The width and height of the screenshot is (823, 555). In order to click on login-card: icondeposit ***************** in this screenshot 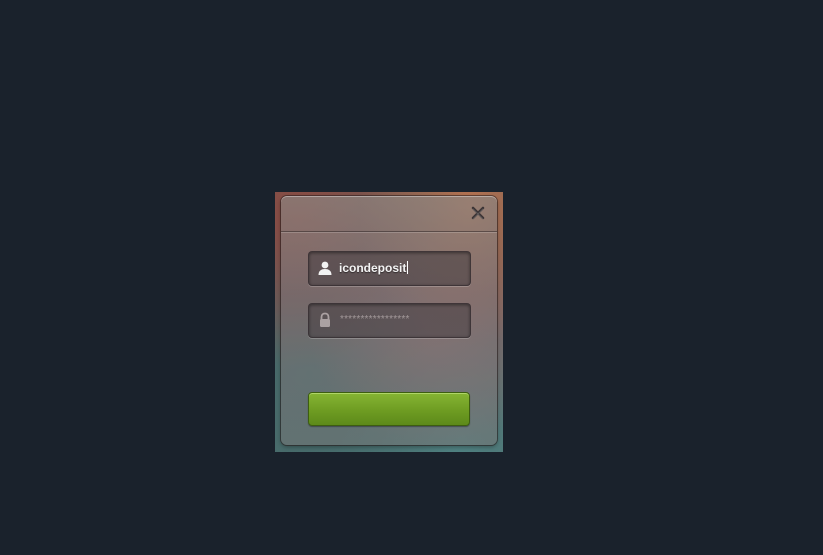, I will do `click(389, 320)`.